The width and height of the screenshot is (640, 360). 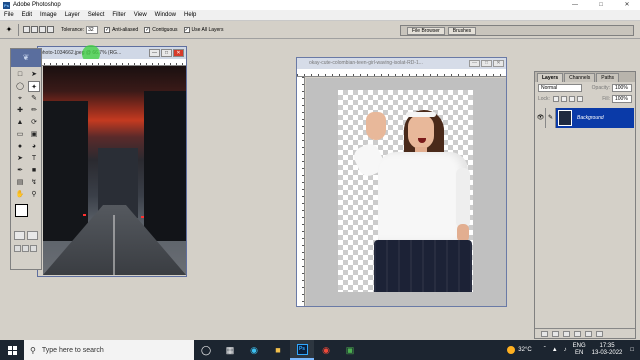 What do you see at coordinates (9, 15) in the screenshot?
I see `menu-file: File` at bounding box center [9, 15].